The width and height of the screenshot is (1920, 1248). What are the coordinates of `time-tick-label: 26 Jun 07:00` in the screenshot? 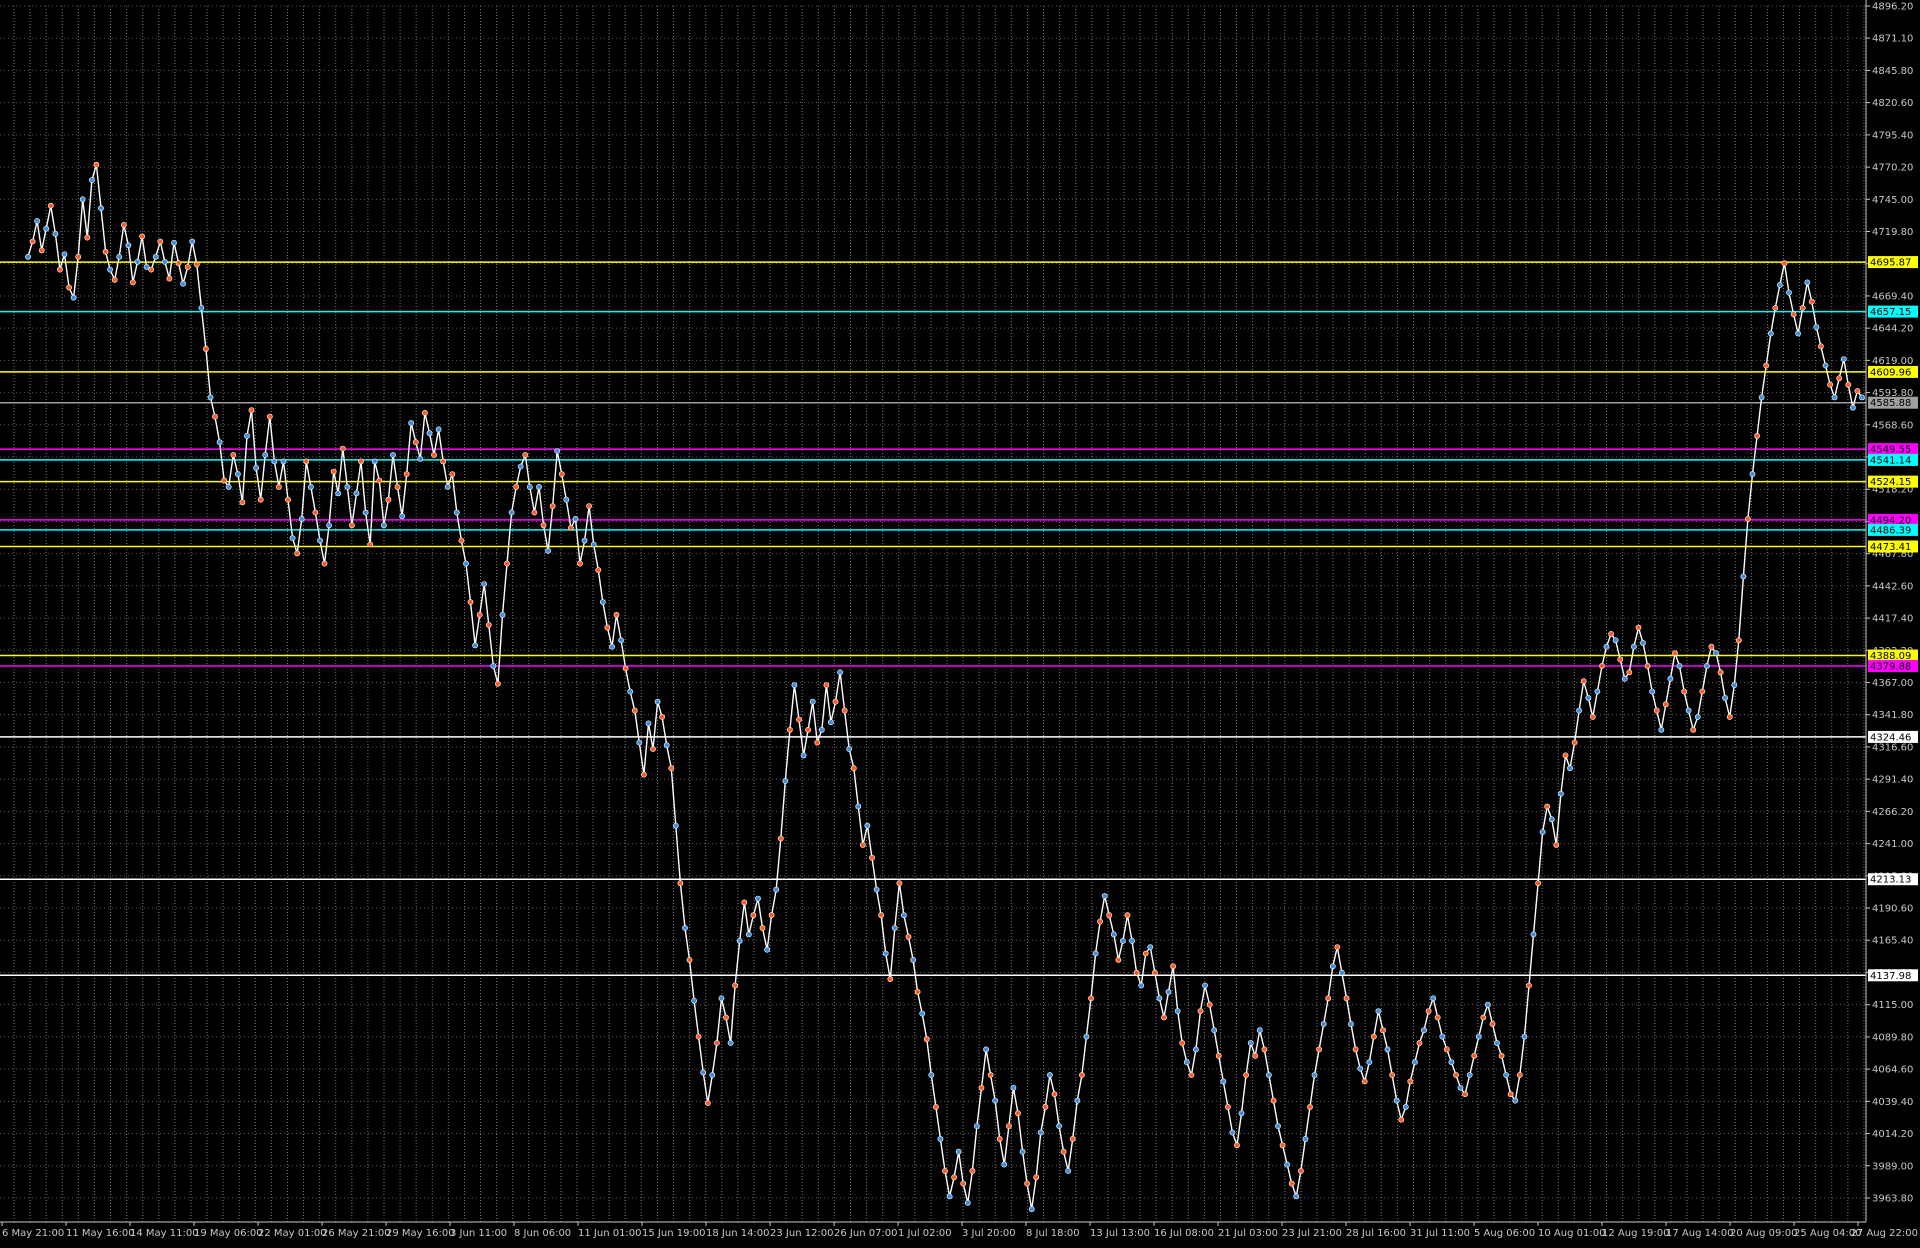 It's located at (866, 1233).